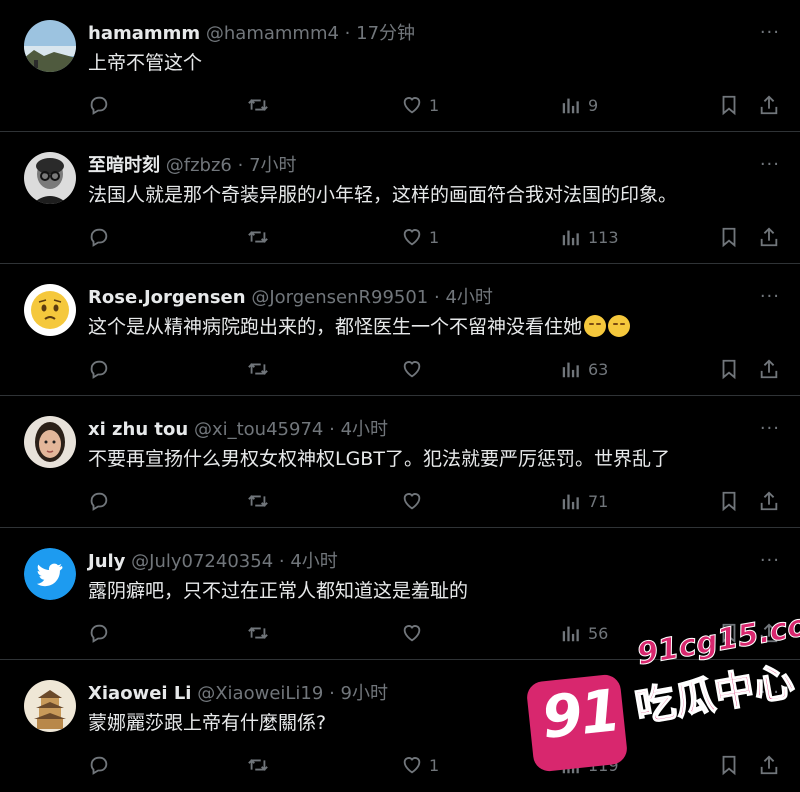  What do you see at coordinates (199, 165) in the screenshot?
I see `handle: @fzbz6` at bounding box center [199, 165].